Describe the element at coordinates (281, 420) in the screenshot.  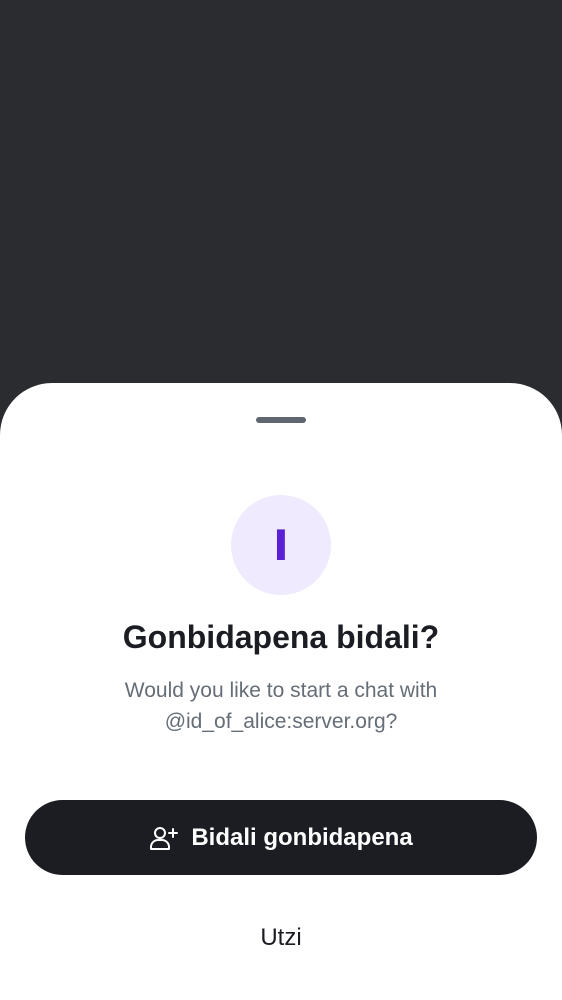
I see `drag-handle` at that location.